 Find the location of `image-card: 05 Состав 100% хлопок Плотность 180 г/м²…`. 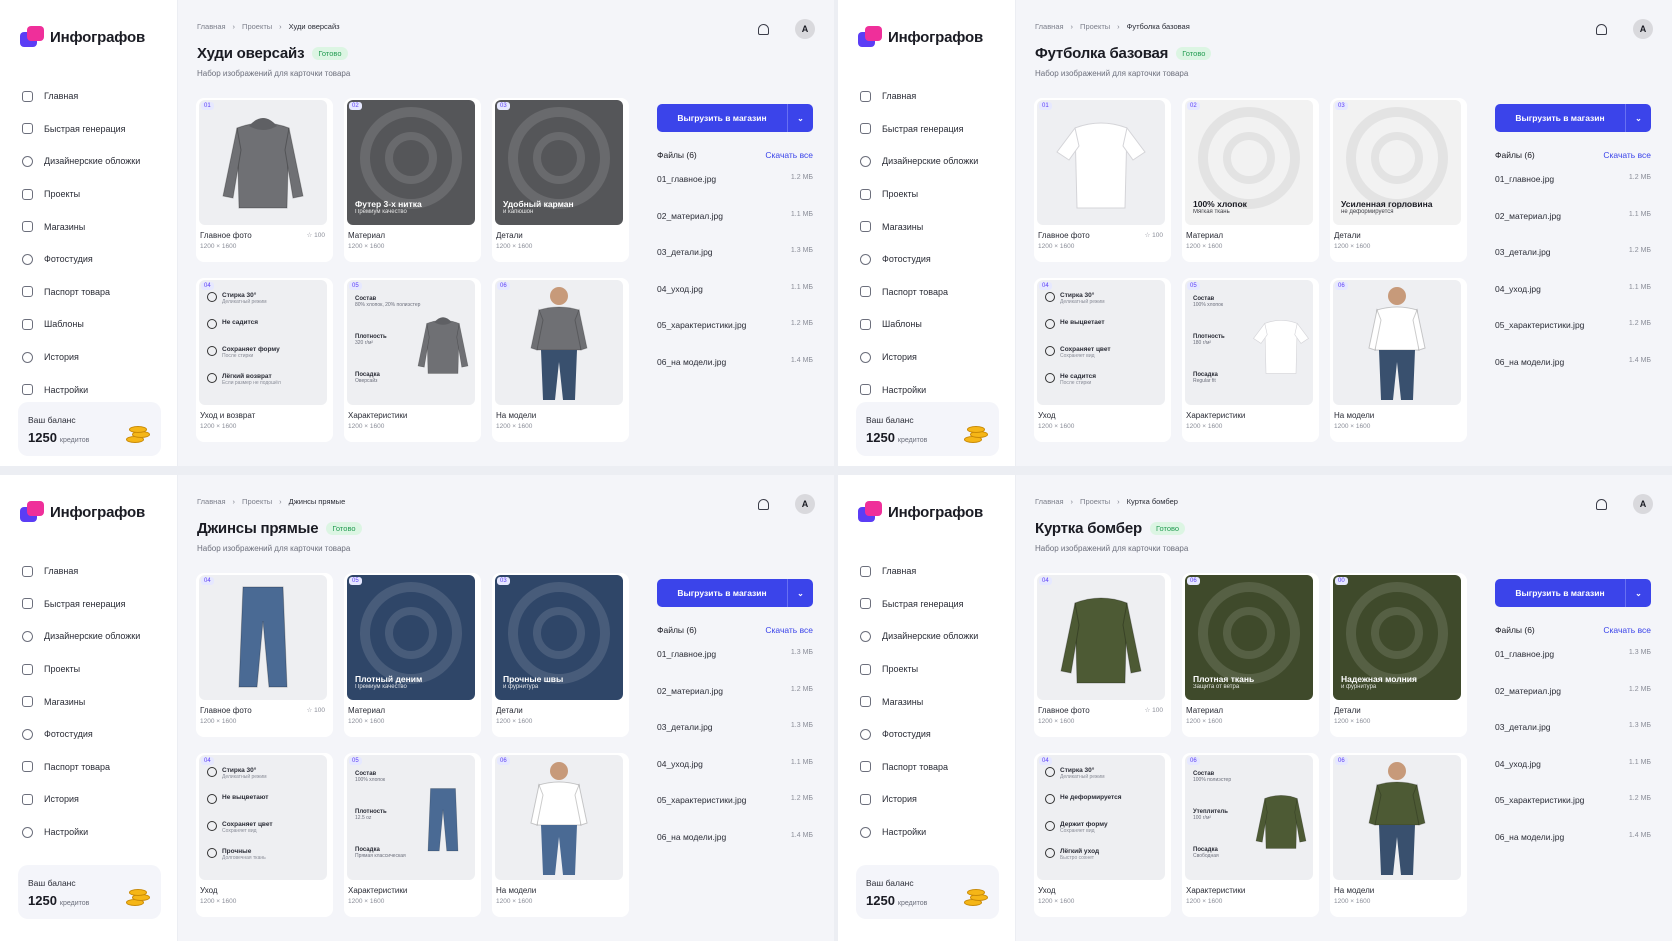

image-card: 05 Состав 100% хлопок Плотность 180 г/м²… is located at coordinates (1250, 360).